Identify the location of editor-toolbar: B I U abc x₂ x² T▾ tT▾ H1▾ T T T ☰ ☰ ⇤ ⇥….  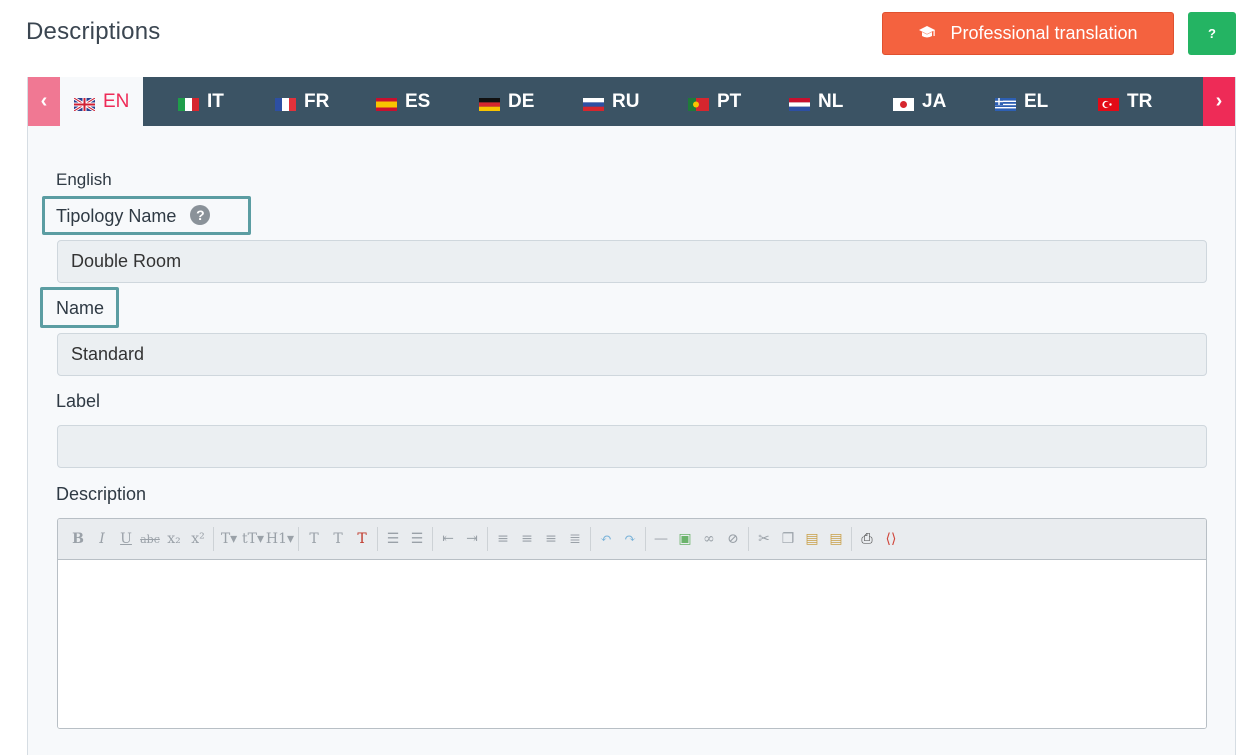
(632, 539).